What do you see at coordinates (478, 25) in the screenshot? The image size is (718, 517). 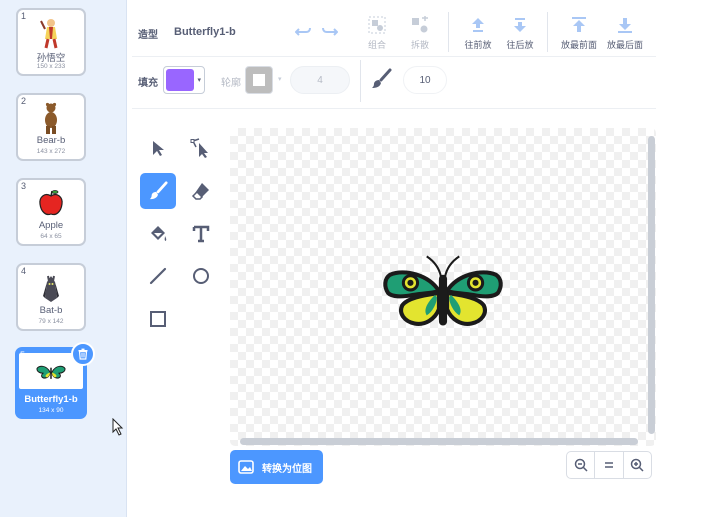 I see `arrow-up-icon` at bounding box center [478, 25].